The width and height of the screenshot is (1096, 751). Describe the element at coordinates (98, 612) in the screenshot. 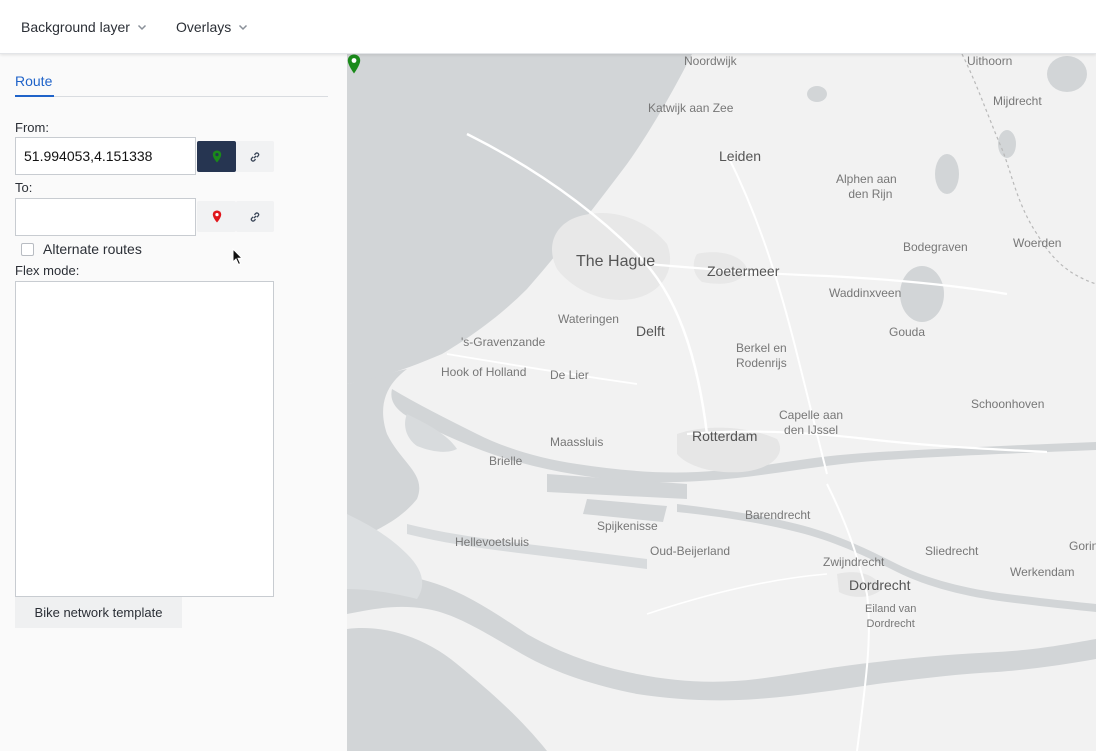

I see `bike-network-template-button: Bike network template` at that location.